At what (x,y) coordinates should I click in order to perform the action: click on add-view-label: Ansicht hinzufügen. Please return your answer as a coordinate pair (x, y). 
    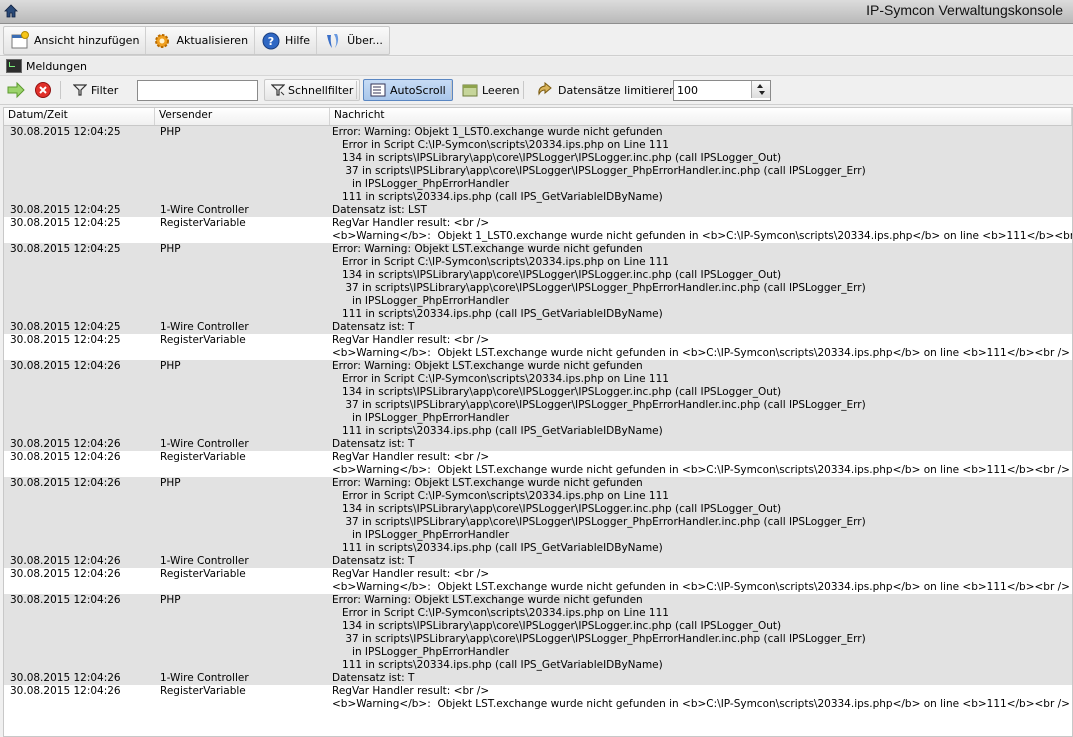
    Looking at the image, I should click on (87, 40).